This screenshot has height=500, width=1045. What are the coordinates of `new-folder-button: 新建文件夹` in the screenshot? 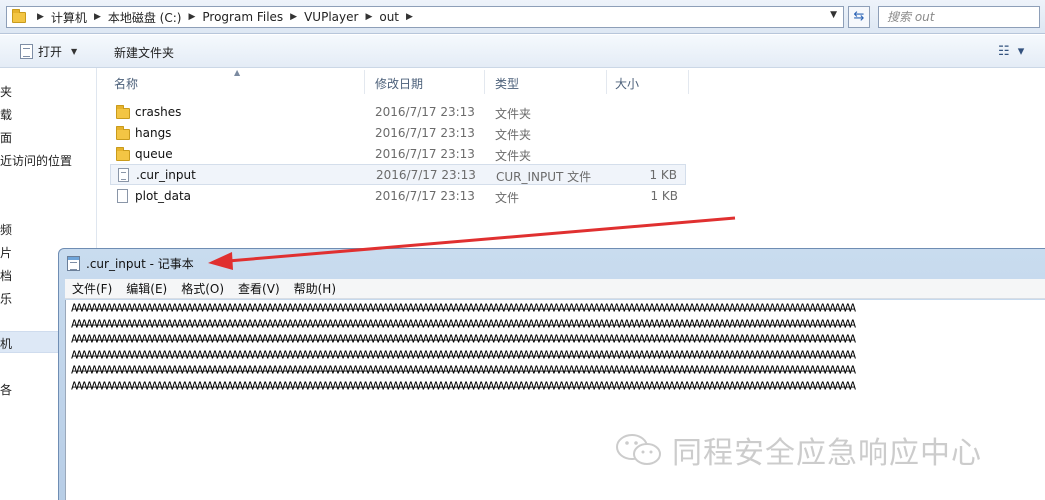 It's located at (144, 52).